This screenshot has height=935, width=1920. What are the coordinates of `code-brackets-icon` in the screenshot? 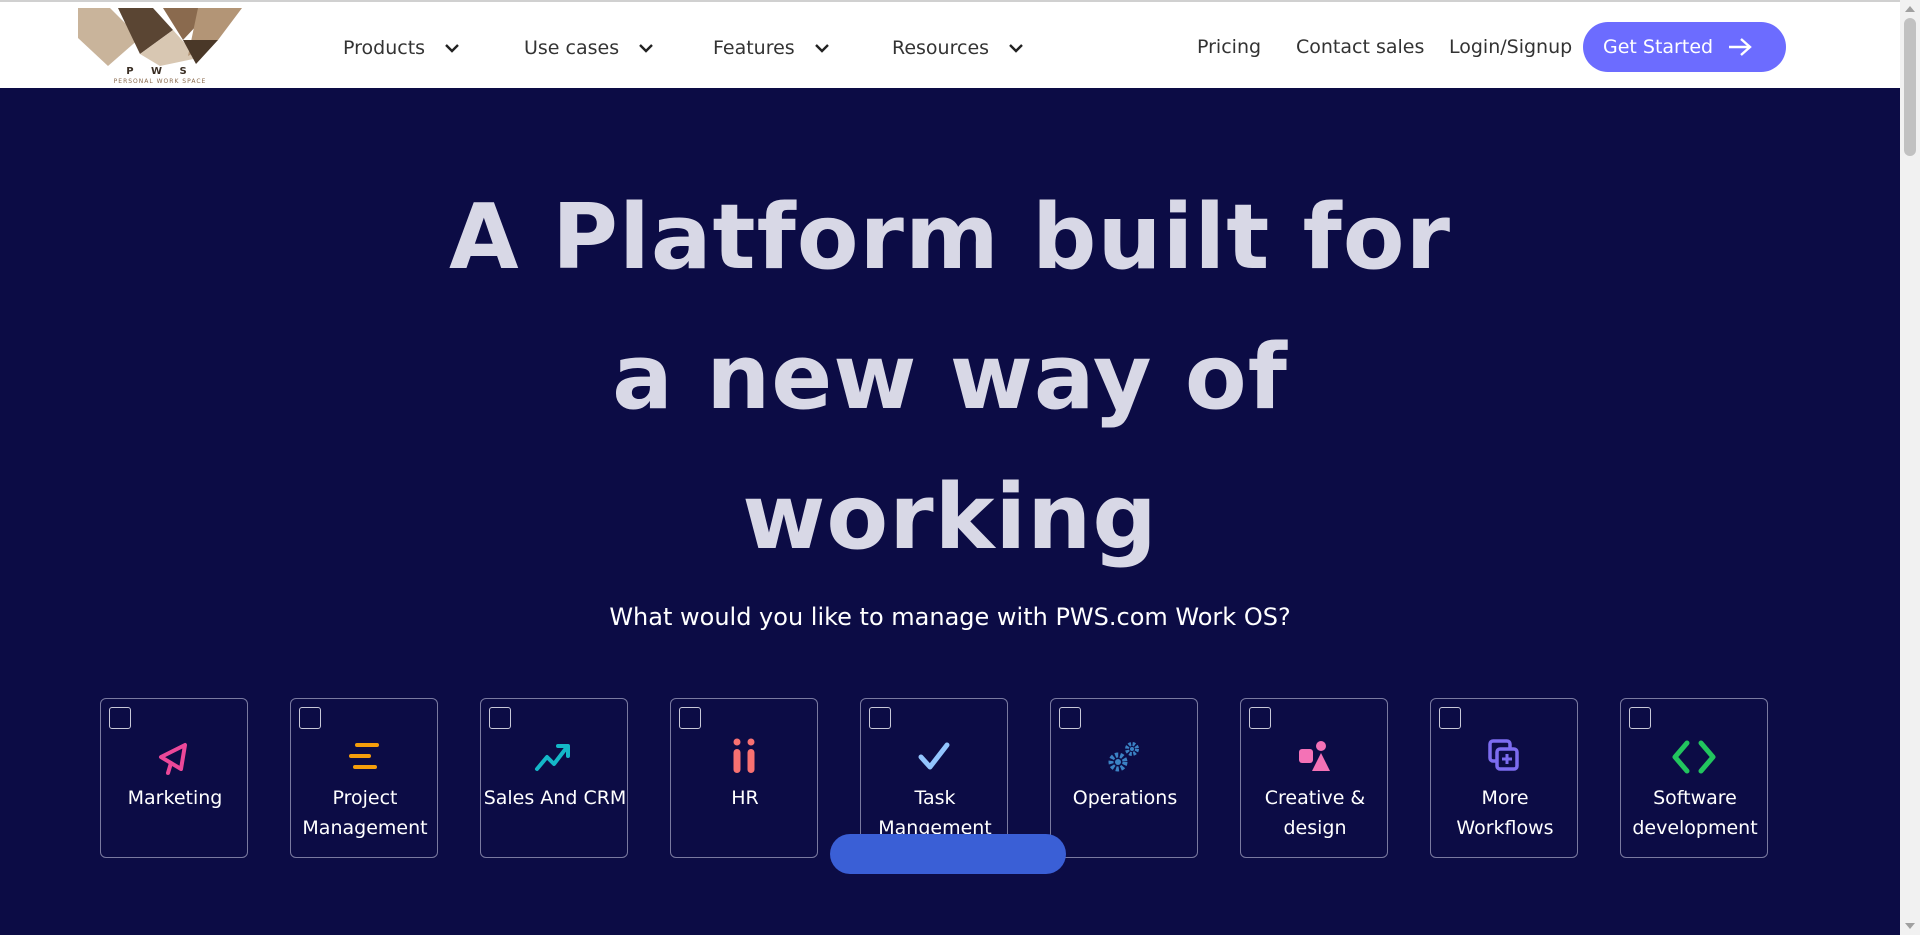 It's located at (1694, 757).